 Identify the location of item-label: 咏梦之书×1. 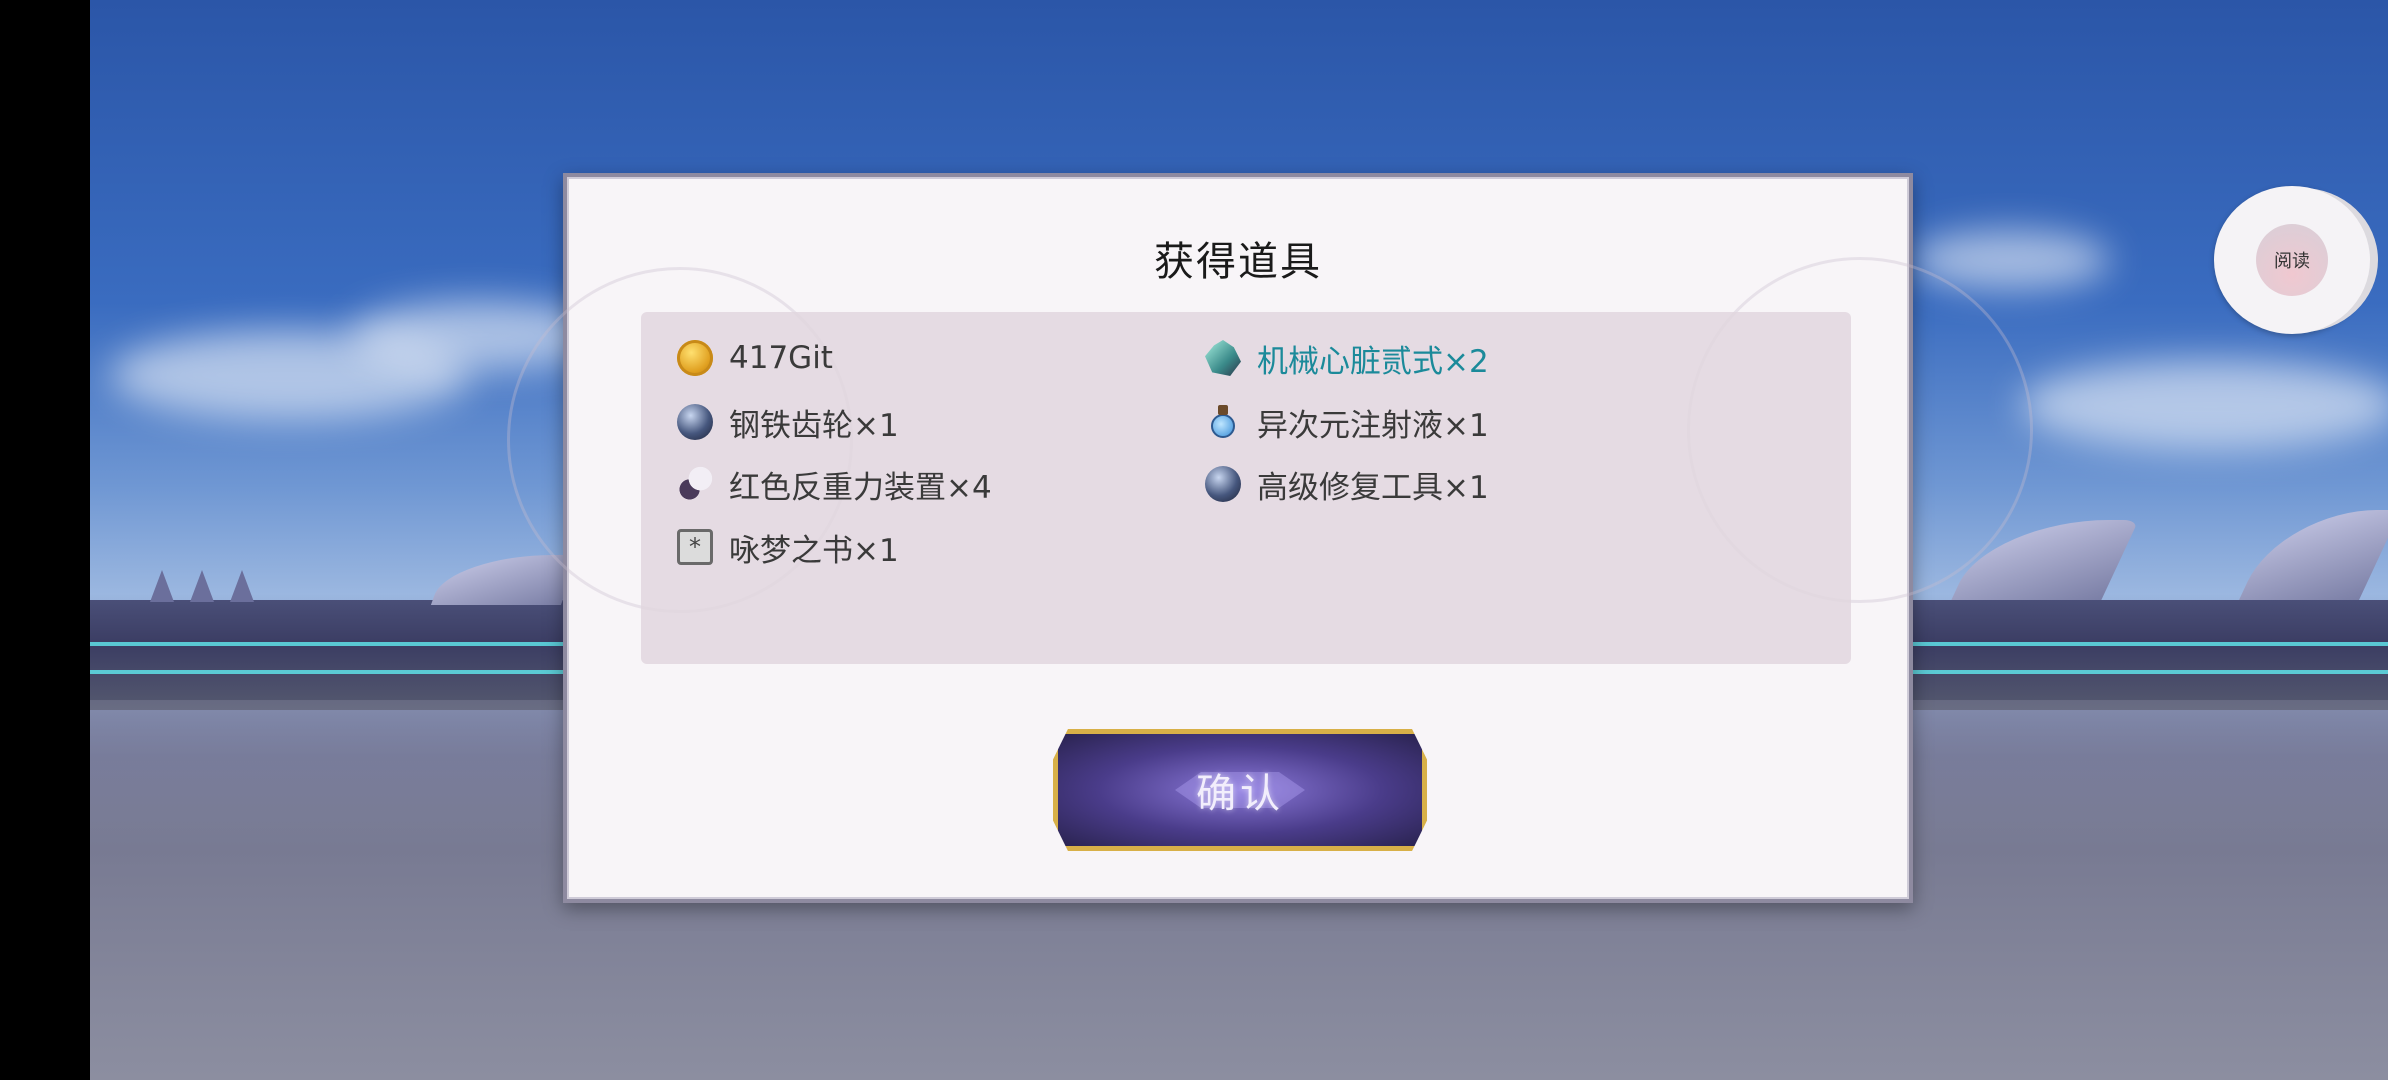
(814, 550).